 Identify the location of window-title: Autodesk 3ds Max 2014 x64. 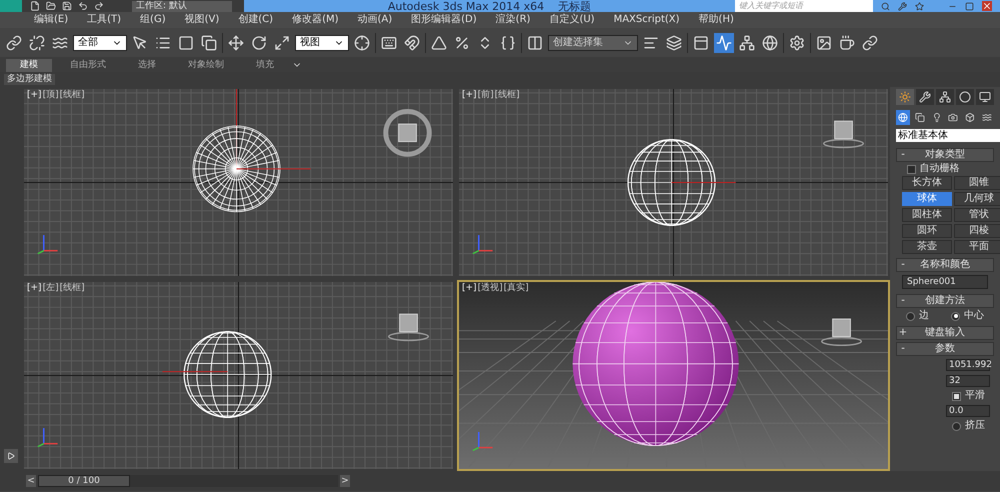
(466, 6).